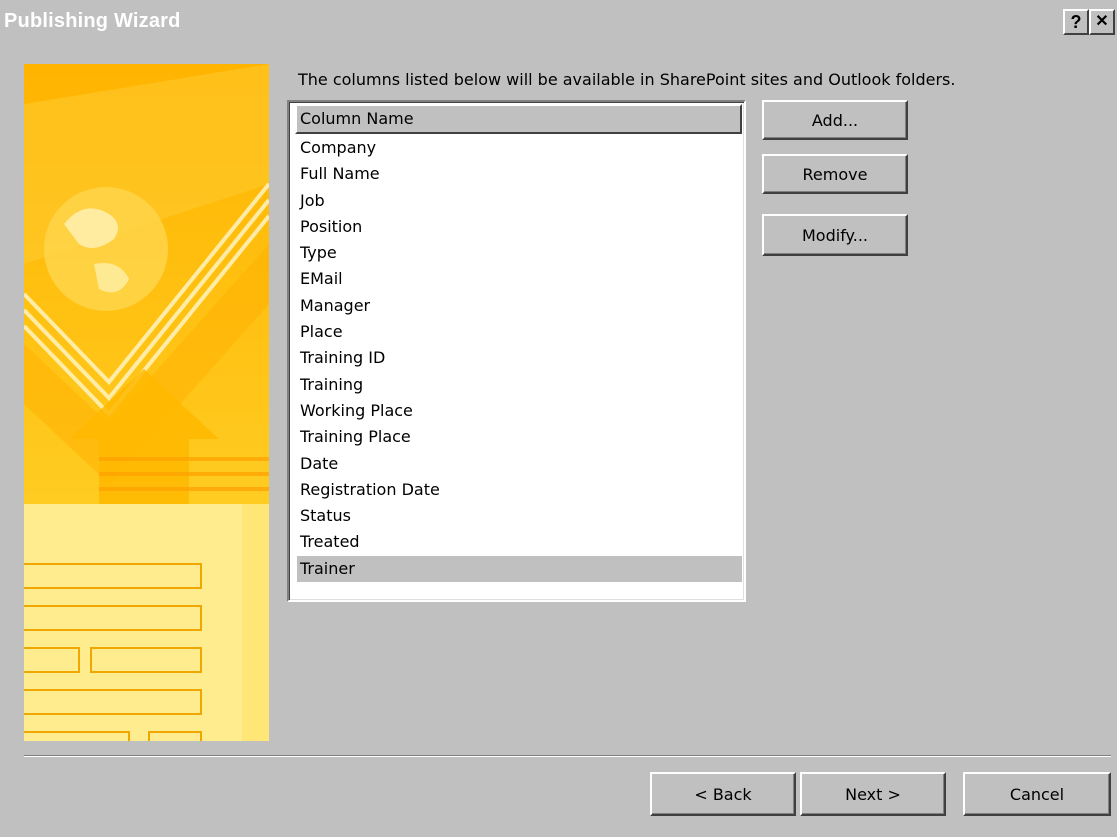 The width and height of the screenshot is (1117, 837). I want to click on list-item: Position, so click(519, 227).